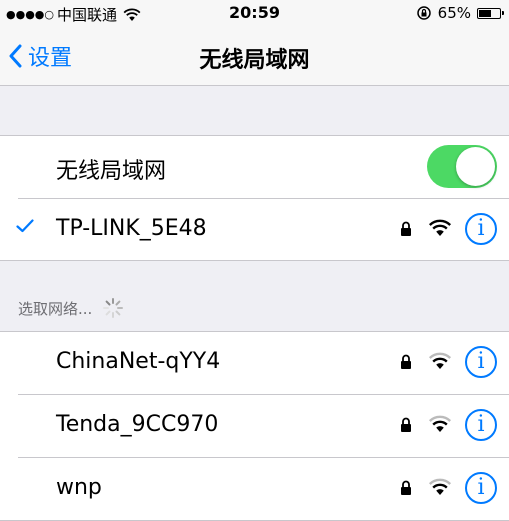  Describe the element at coordinates (131, 228) in the screenshot. I see `network-name: TP-LINK_5E48` at that location.